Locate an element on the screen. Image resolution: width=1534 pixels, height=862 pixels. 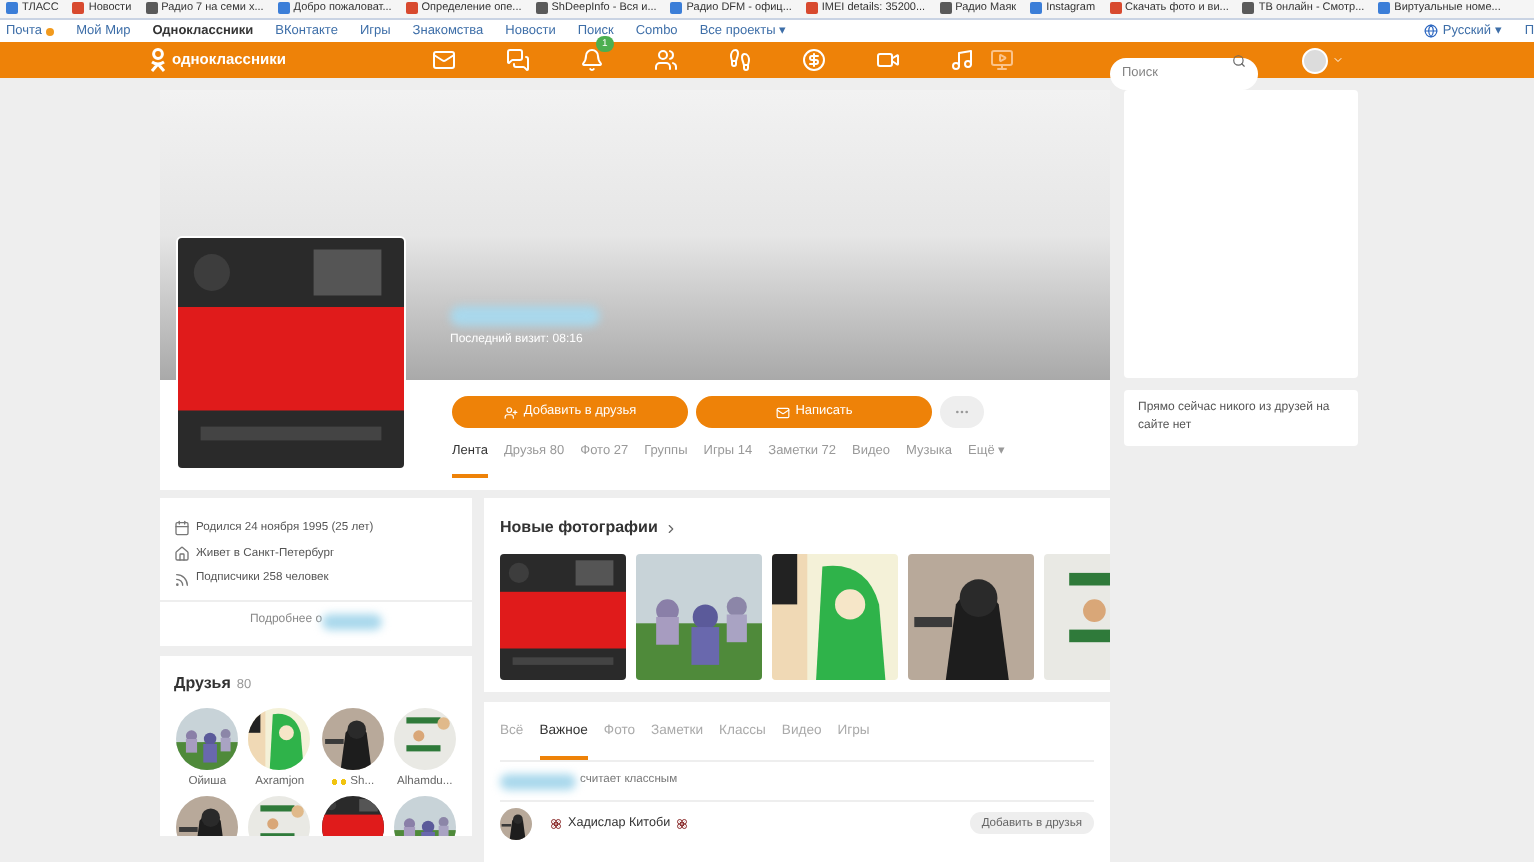
bell-icon is located at coordinates (591, 60).